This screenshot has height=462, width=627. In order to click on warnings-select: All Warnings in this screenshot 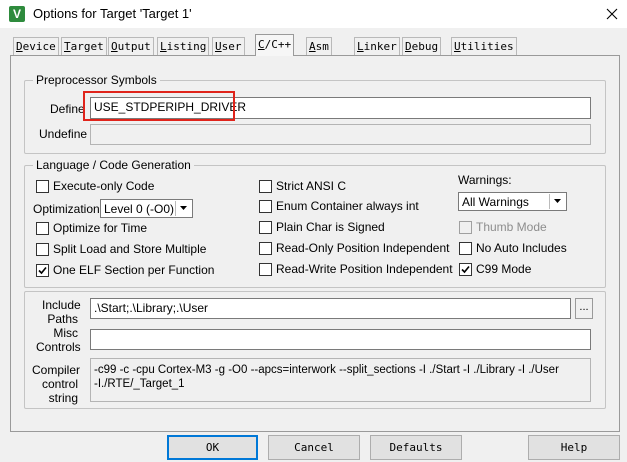, I will do `click(512, 201)`.